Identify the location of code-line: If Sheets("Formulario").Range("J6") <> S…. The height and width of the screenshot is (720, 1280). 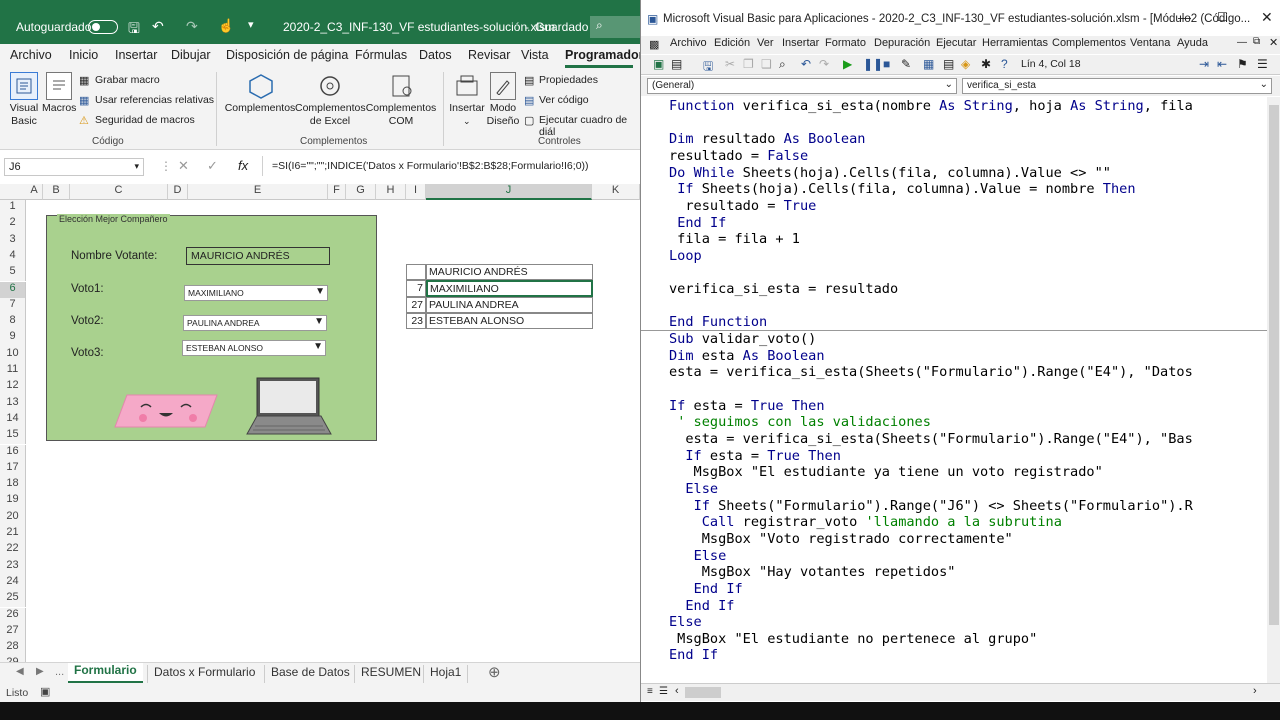
(931, 506).